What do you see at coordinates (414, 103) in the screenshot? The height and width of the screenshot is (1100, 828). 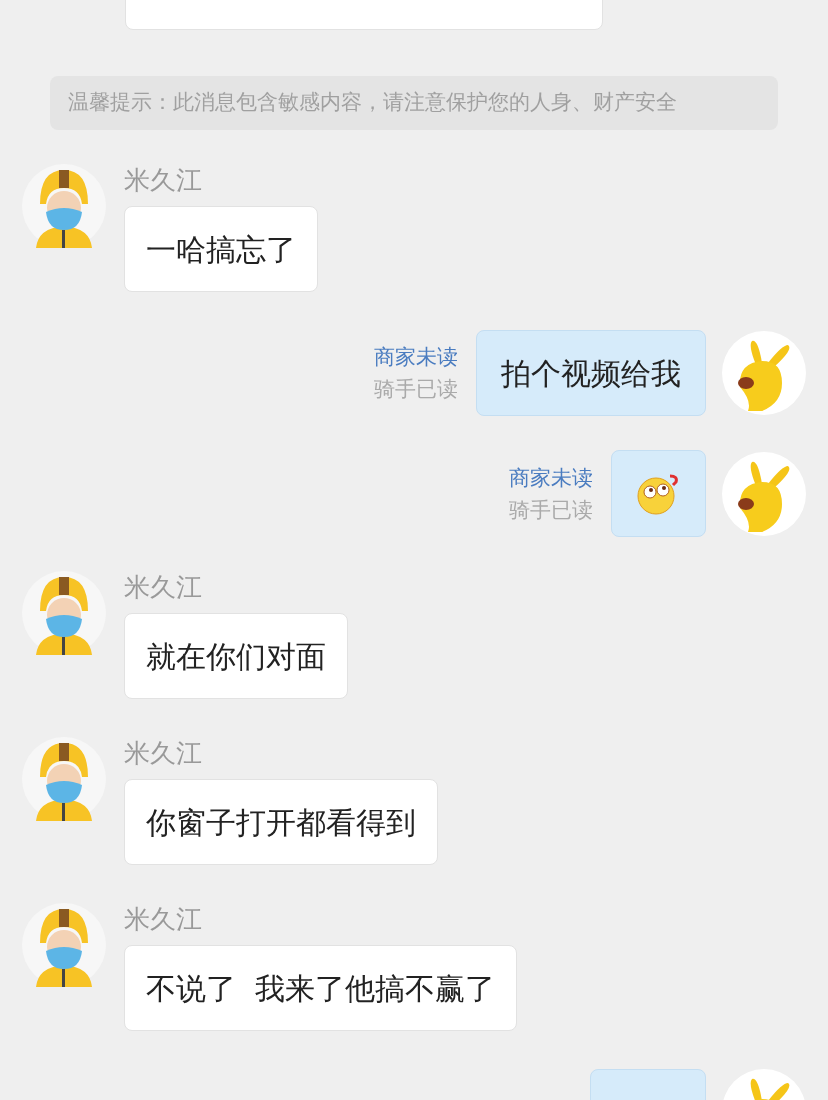 I see `safety-notice: 温馨提示：此消息包含敏感内容，请注意保护您的人身、财产安全` at bounding box center [414, 103].